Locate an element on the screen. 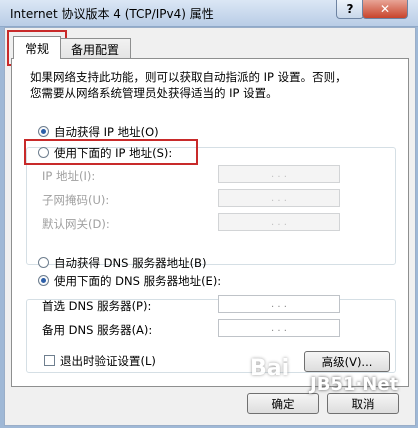 The image size is (418, 428). window-title: Internet 协议版本 4 (TCP/IPv4) 属性 is located at coordinates (112, 14).